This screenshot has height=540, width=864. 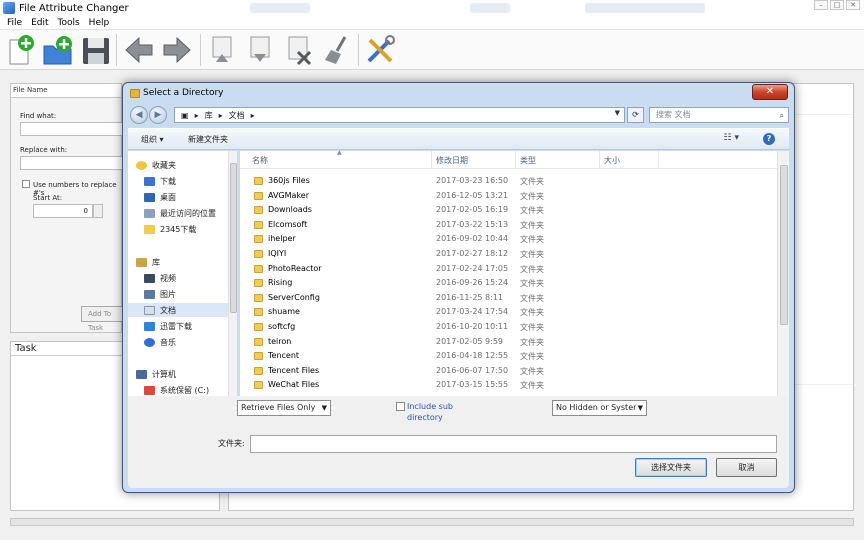 I want to click on file-row: softcfg 2016-10-20 10:11 文件夹, so click(x=508, y=327).